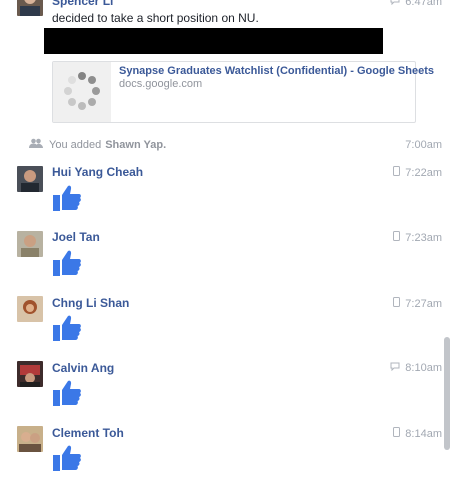 The image size is (450, 478). What do you see at coordinates (36, 144) in the screenshot?
I see `people-icon` at bounding box center [36, 144].